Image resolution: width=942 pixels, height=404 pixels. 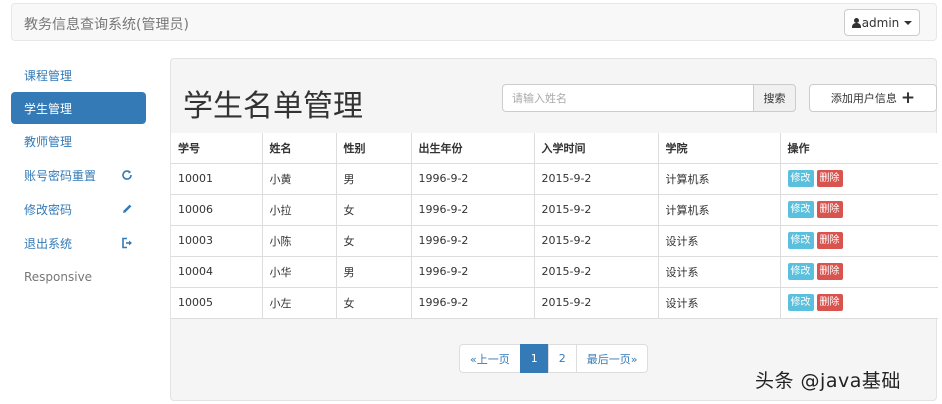 I want to click on search-group: 搜索, so click(x=649, y=98).